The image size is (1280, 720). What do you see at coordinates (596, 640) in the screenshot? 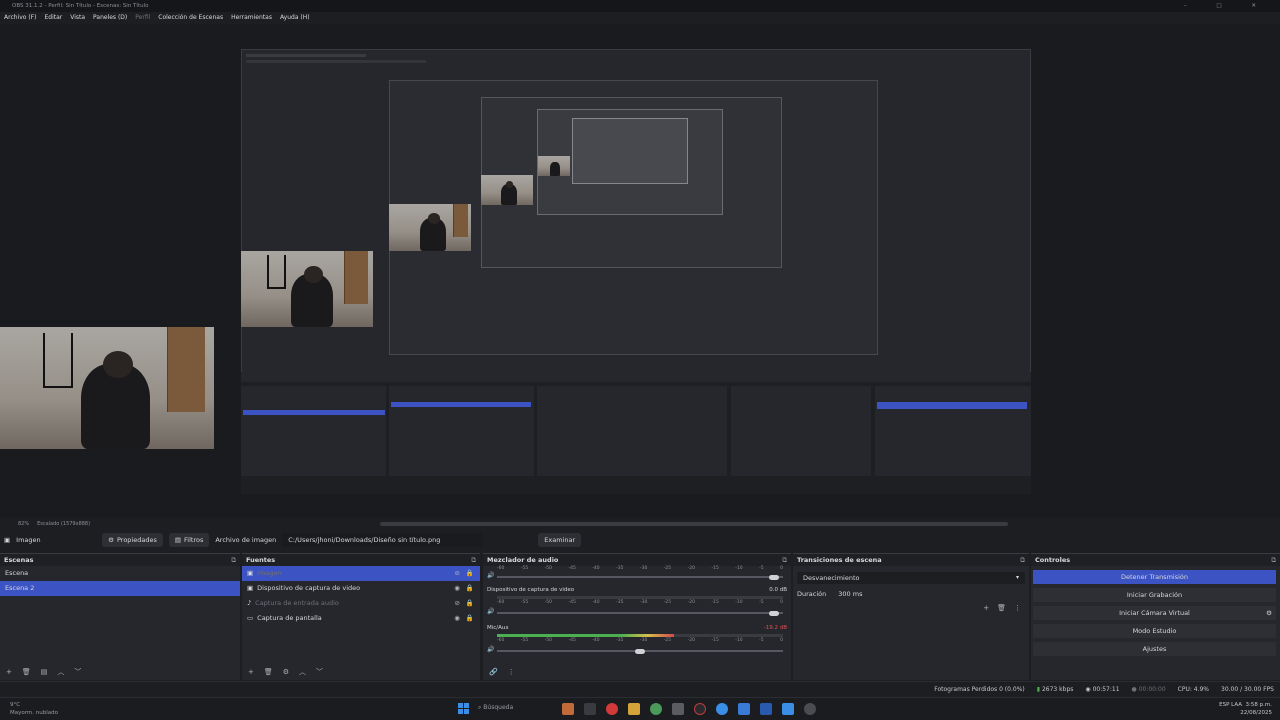
I see `meter-tick-label: -40` at bounding box center [596, 640].